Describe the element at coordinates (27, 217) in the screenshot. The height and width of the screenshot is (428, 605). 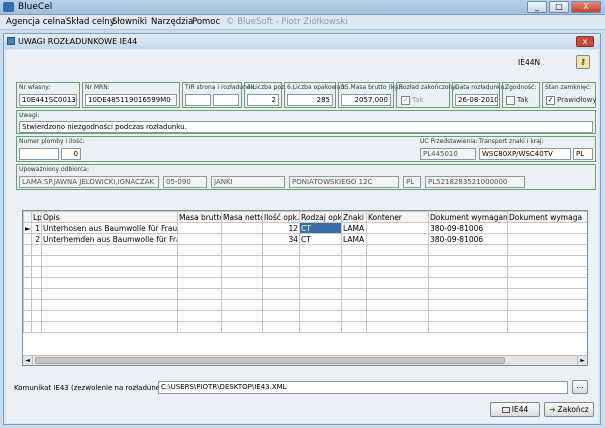
I see `grid-header-marker` at that location.